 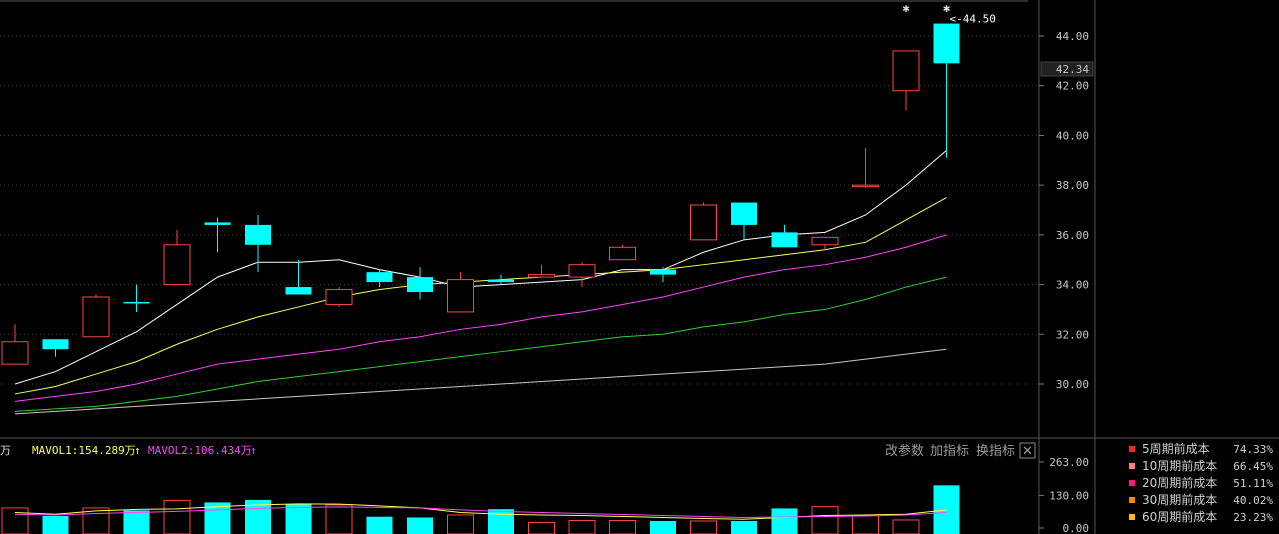 I want to click on price-tick-label: 40.00, so click(x=1072, y=135).